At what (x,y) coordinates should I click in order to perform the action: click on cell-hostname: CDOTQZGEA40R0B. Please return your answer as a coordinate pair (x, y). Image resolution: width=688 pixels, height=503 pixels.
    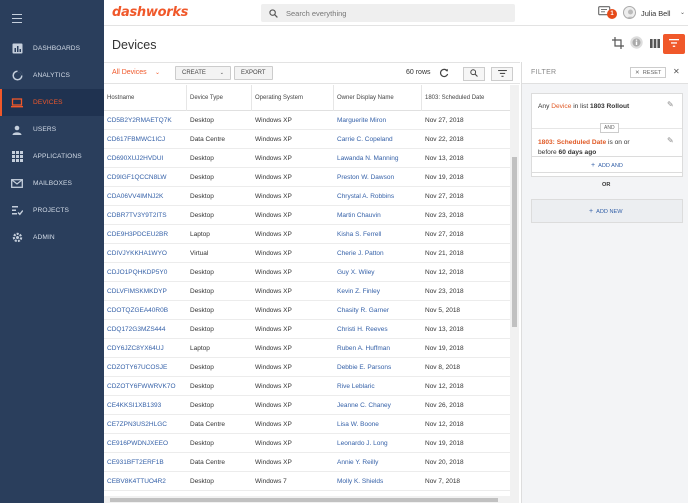
    Looking at the image, I should click on (136, 310).